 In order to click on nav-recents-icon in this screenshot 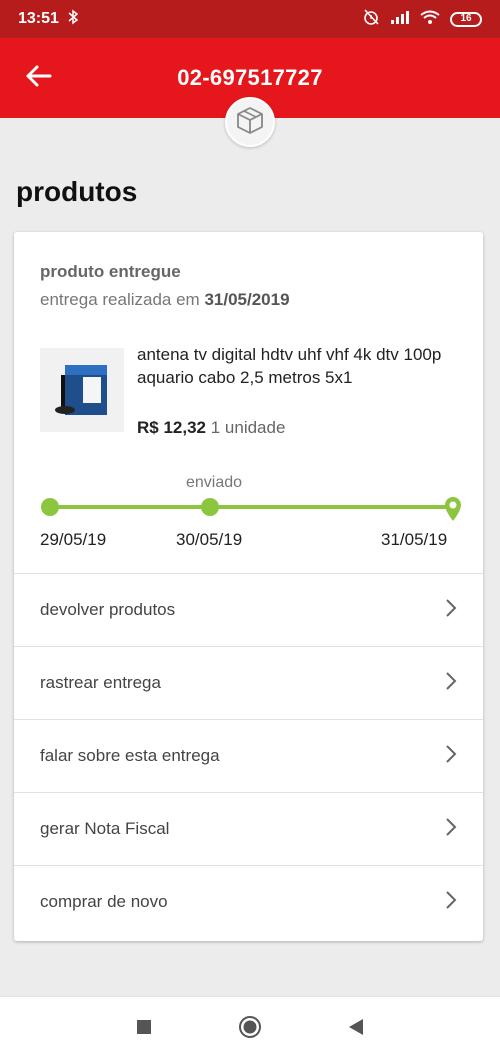, I will do `click(144, 1027)`.